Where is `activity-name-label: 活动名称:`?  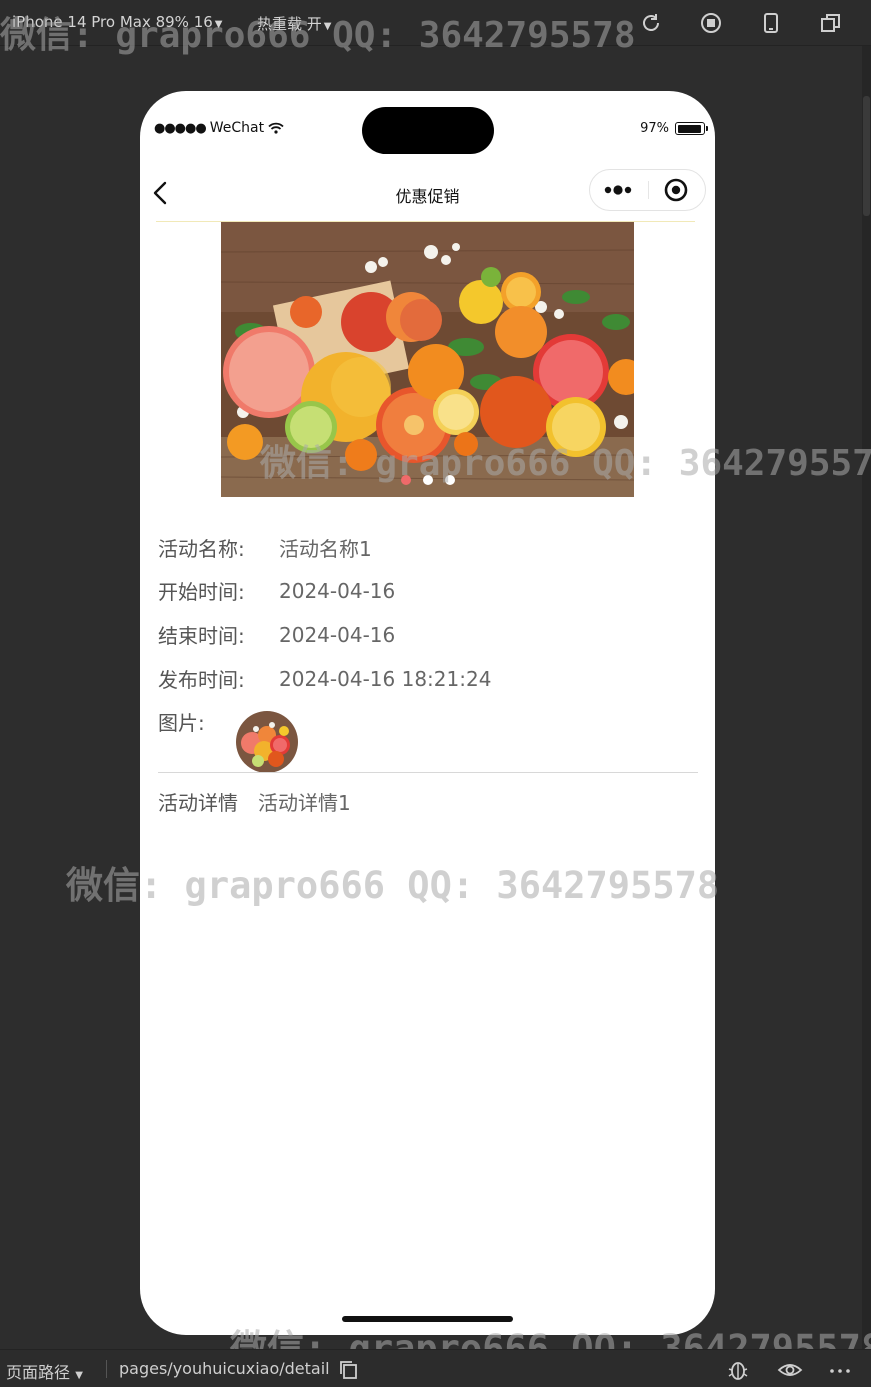
activity-name-label: 活动名称: is located at coordinates (201, 549).